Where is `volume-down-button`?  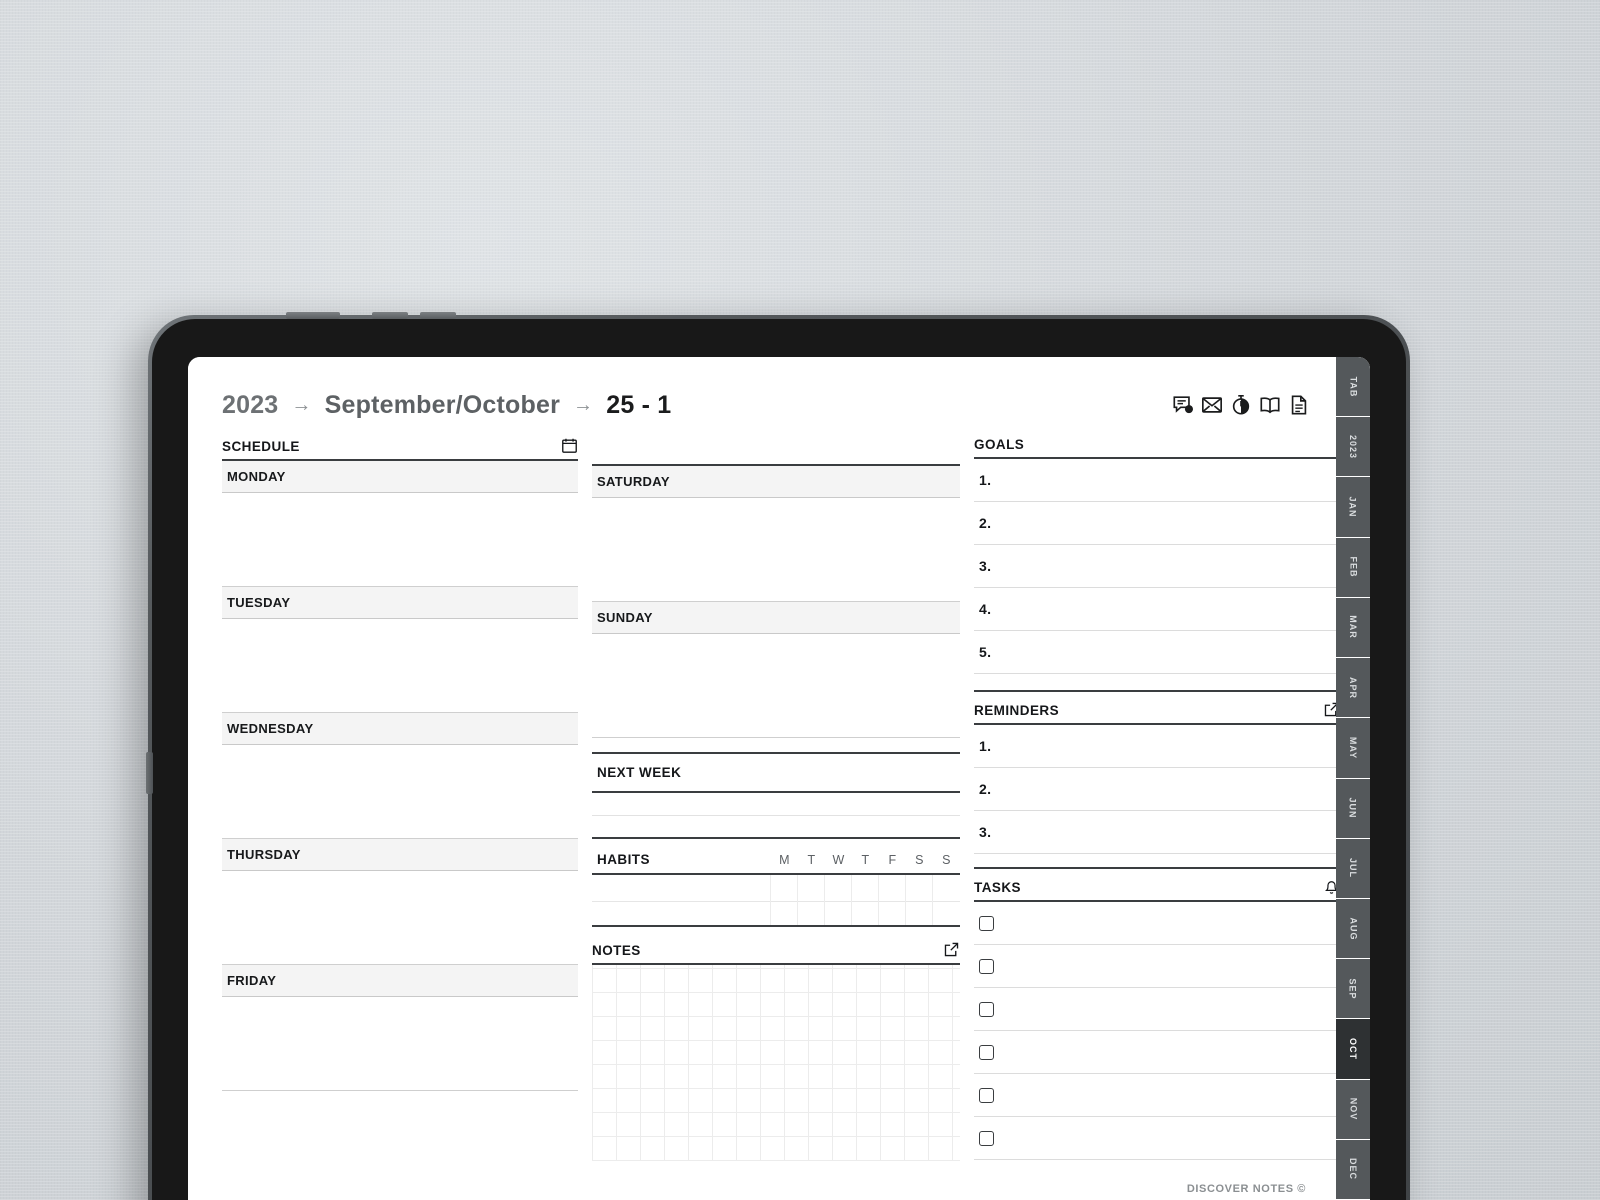 volume-down-button is located at coordinates (438, 315).